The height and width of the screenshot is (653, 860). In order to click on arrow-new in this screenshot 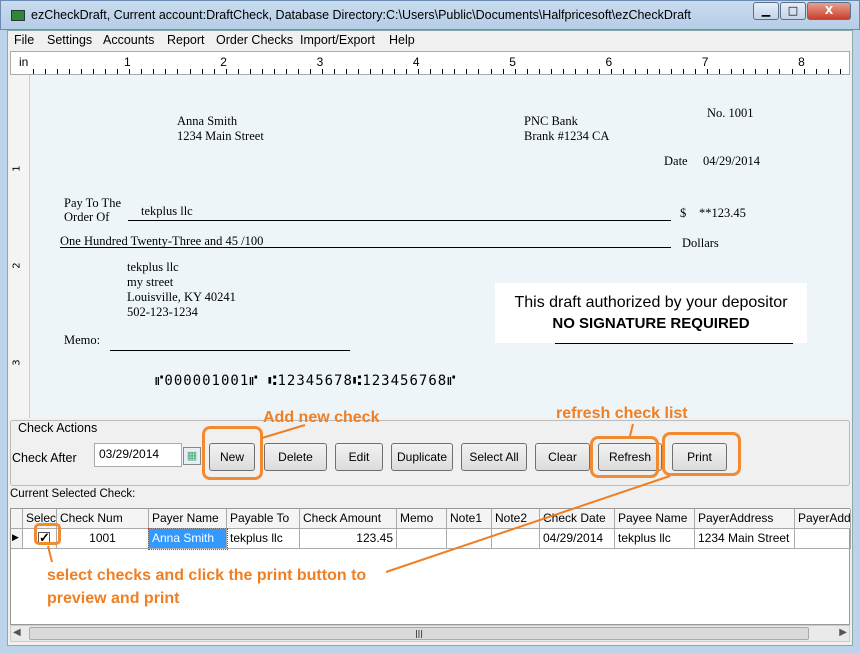, I will do `click(283, 431)`.